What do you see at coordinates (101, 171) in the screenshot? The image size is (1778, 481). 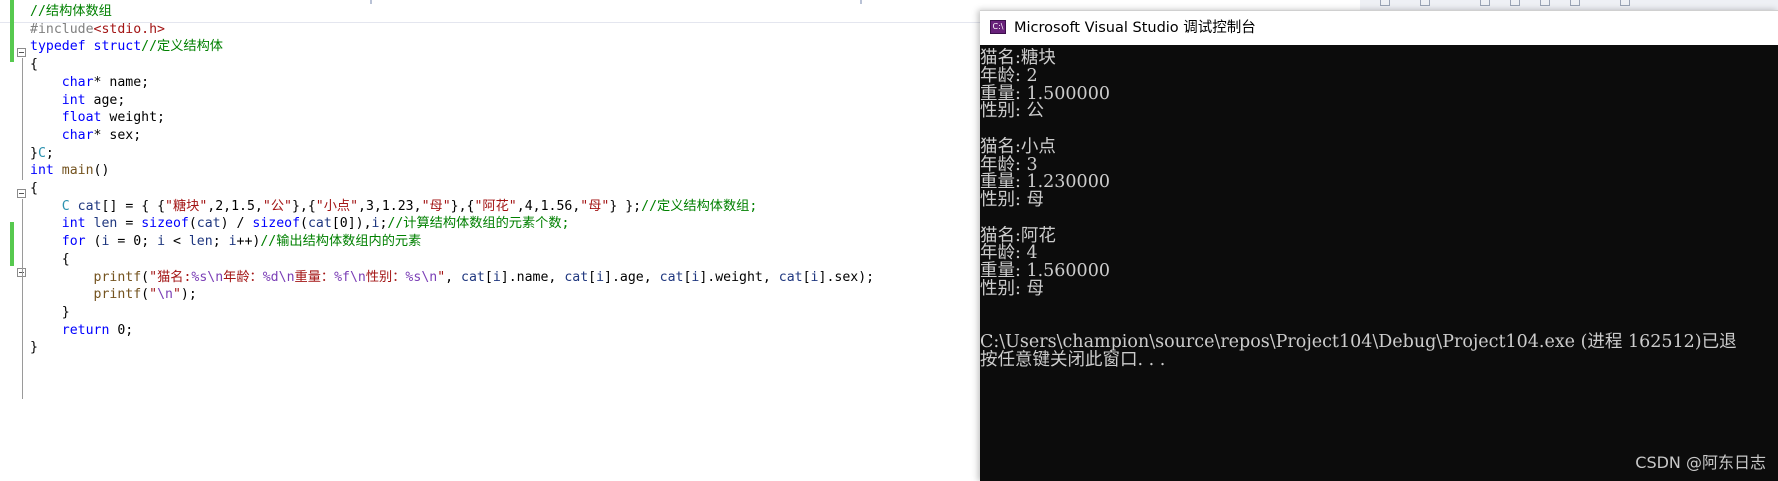 I see `code-token: ()` at bounding box center [101, 171].